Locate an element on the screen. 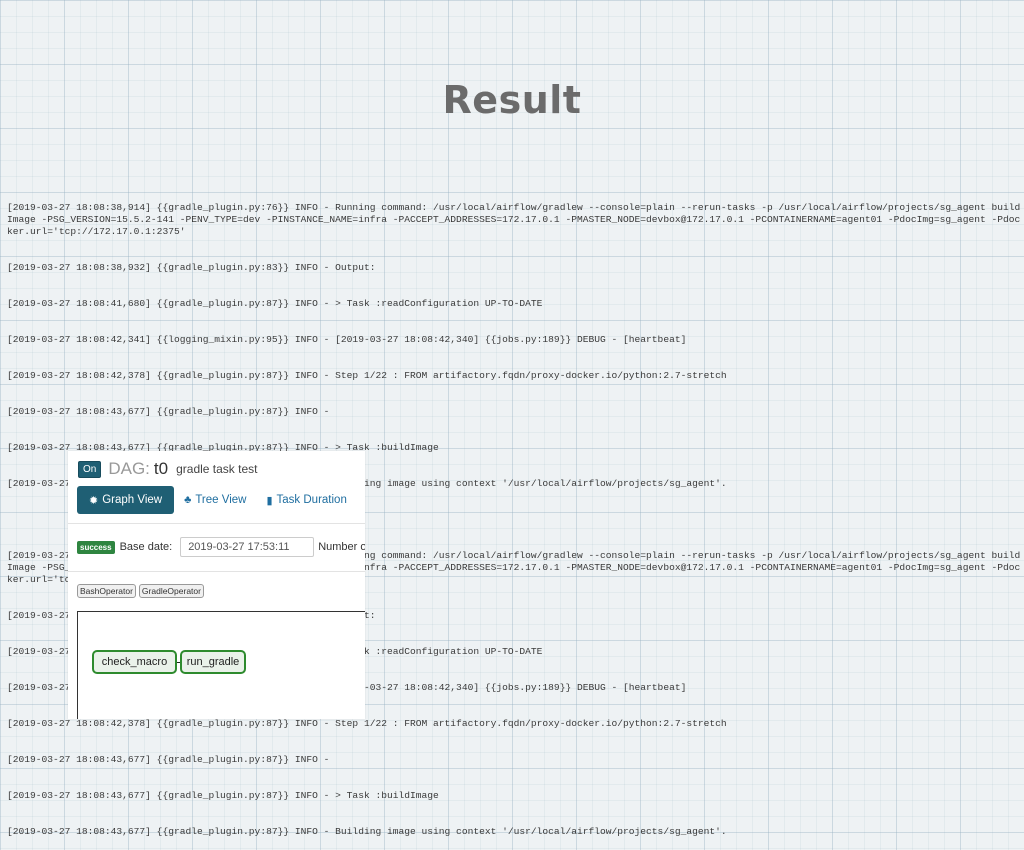 This screenshot has width=1024, height=850. tab-task-duration: ▮ Task Duration is located at coordinates (306, 500).